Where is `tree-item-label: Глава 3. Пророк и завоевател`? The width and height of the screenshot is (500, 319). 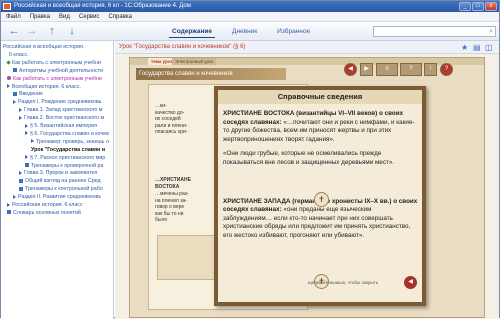 tree-item-label: Глава 3. Пророк и завоевател is located at coordinates (61, 173).